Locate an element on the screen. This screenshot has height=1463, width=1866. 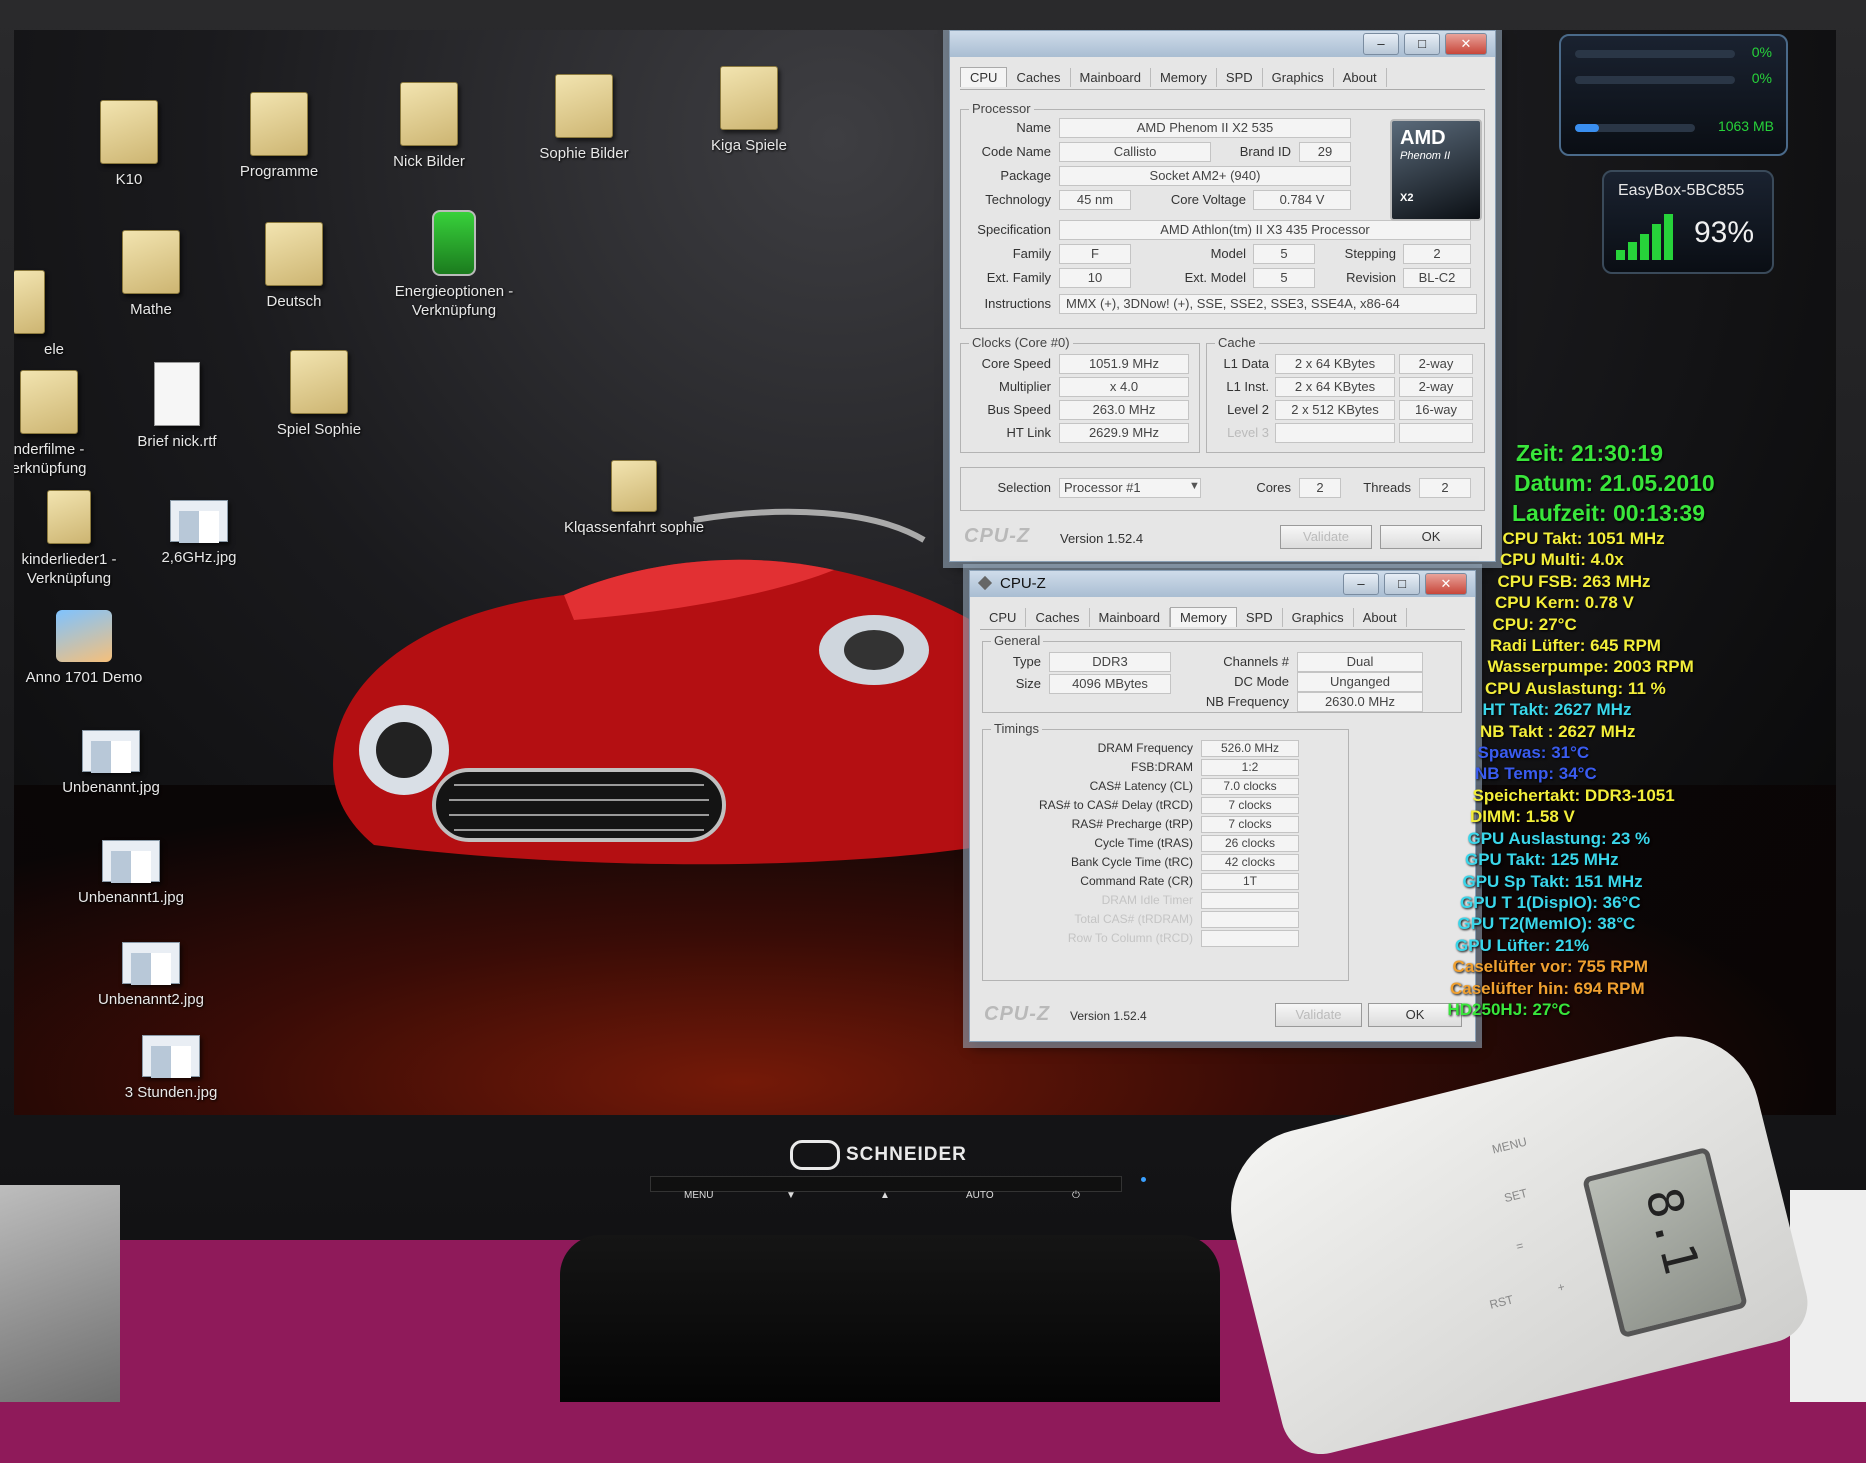
ok-button: OK is located at coordinates (1431, 537).